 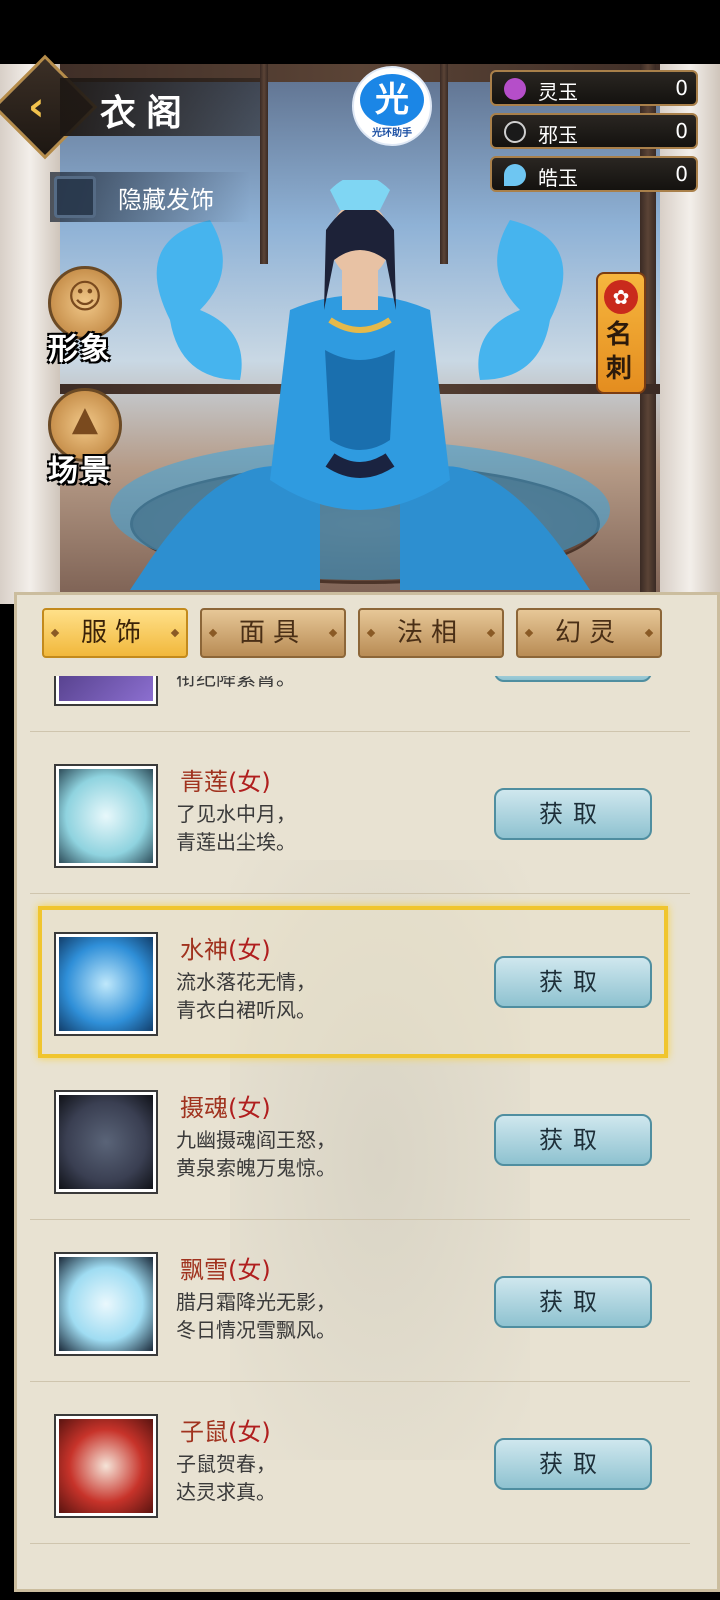 I want to click on back-arrow-icon: ‹, so click(x=46, y=107).